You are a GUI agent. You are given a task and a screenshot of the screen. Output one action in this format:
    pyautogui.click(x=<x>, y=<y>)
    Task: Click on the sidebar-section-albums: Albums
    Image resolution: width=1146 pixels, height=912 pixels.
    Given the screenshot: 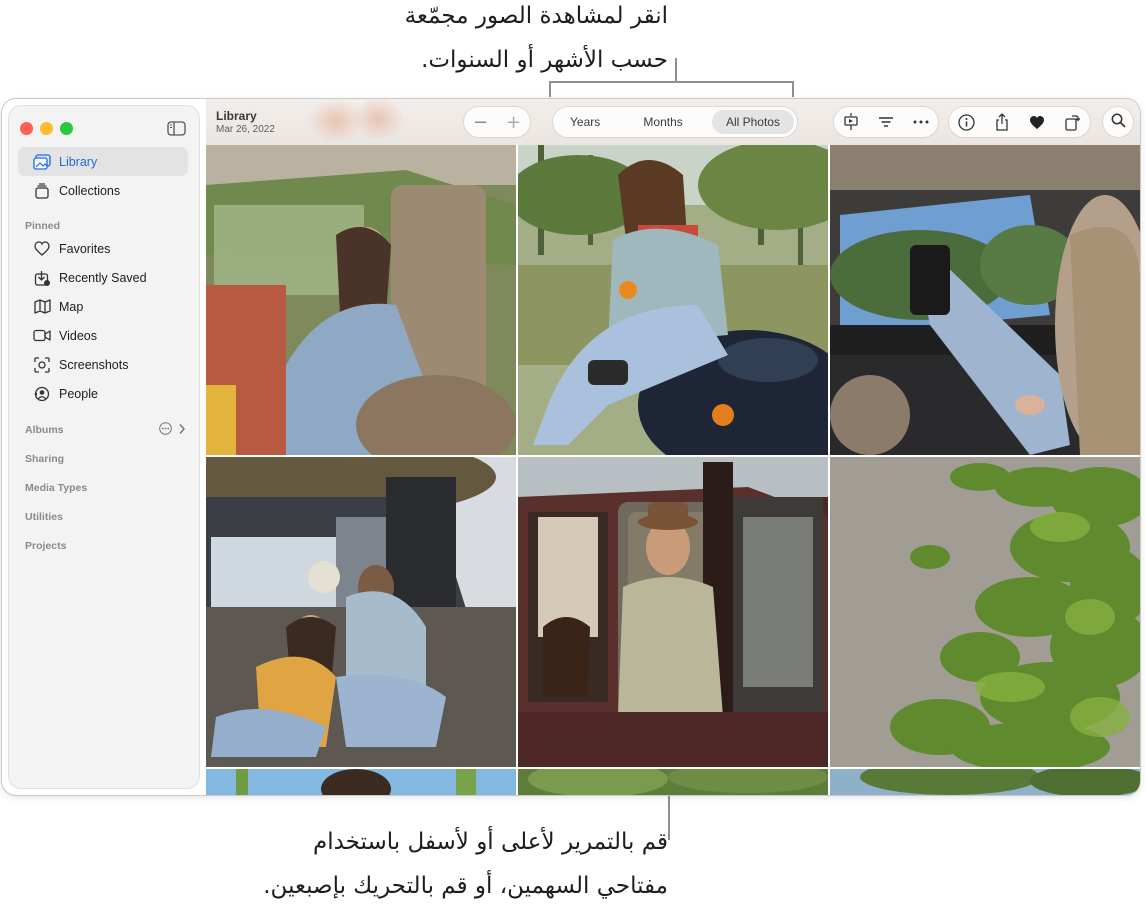 What is the action you would take?
    pyautogui.click(x=44, y=430)
    